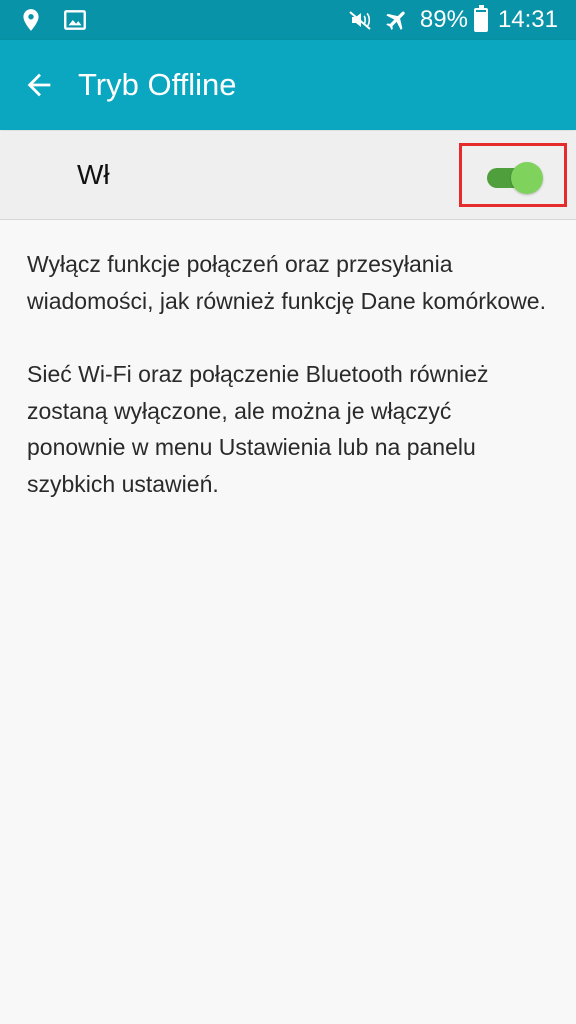 The width and height of the screenshot is (576, 1024). Describe the element at coordinates (288, 20) in the screenshot. I see `status-bar: 89% 14:31` at that location.